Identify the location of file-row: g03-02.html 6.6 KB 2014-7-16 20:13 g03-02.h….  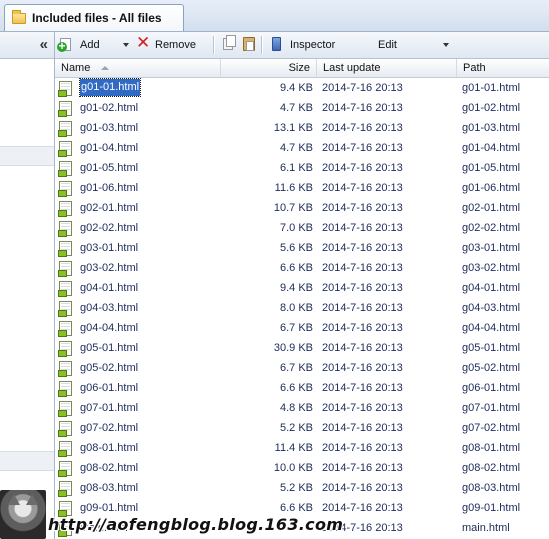
(302, 268).